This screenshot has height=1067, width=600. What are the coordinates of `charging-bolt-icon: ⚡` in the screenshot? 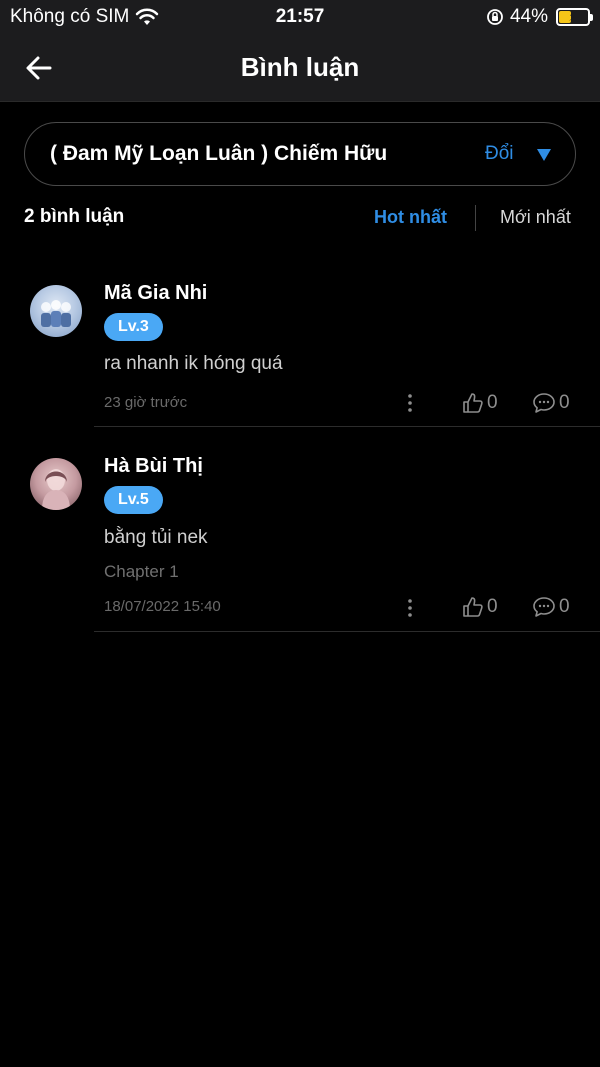 It's located at (573, 16).